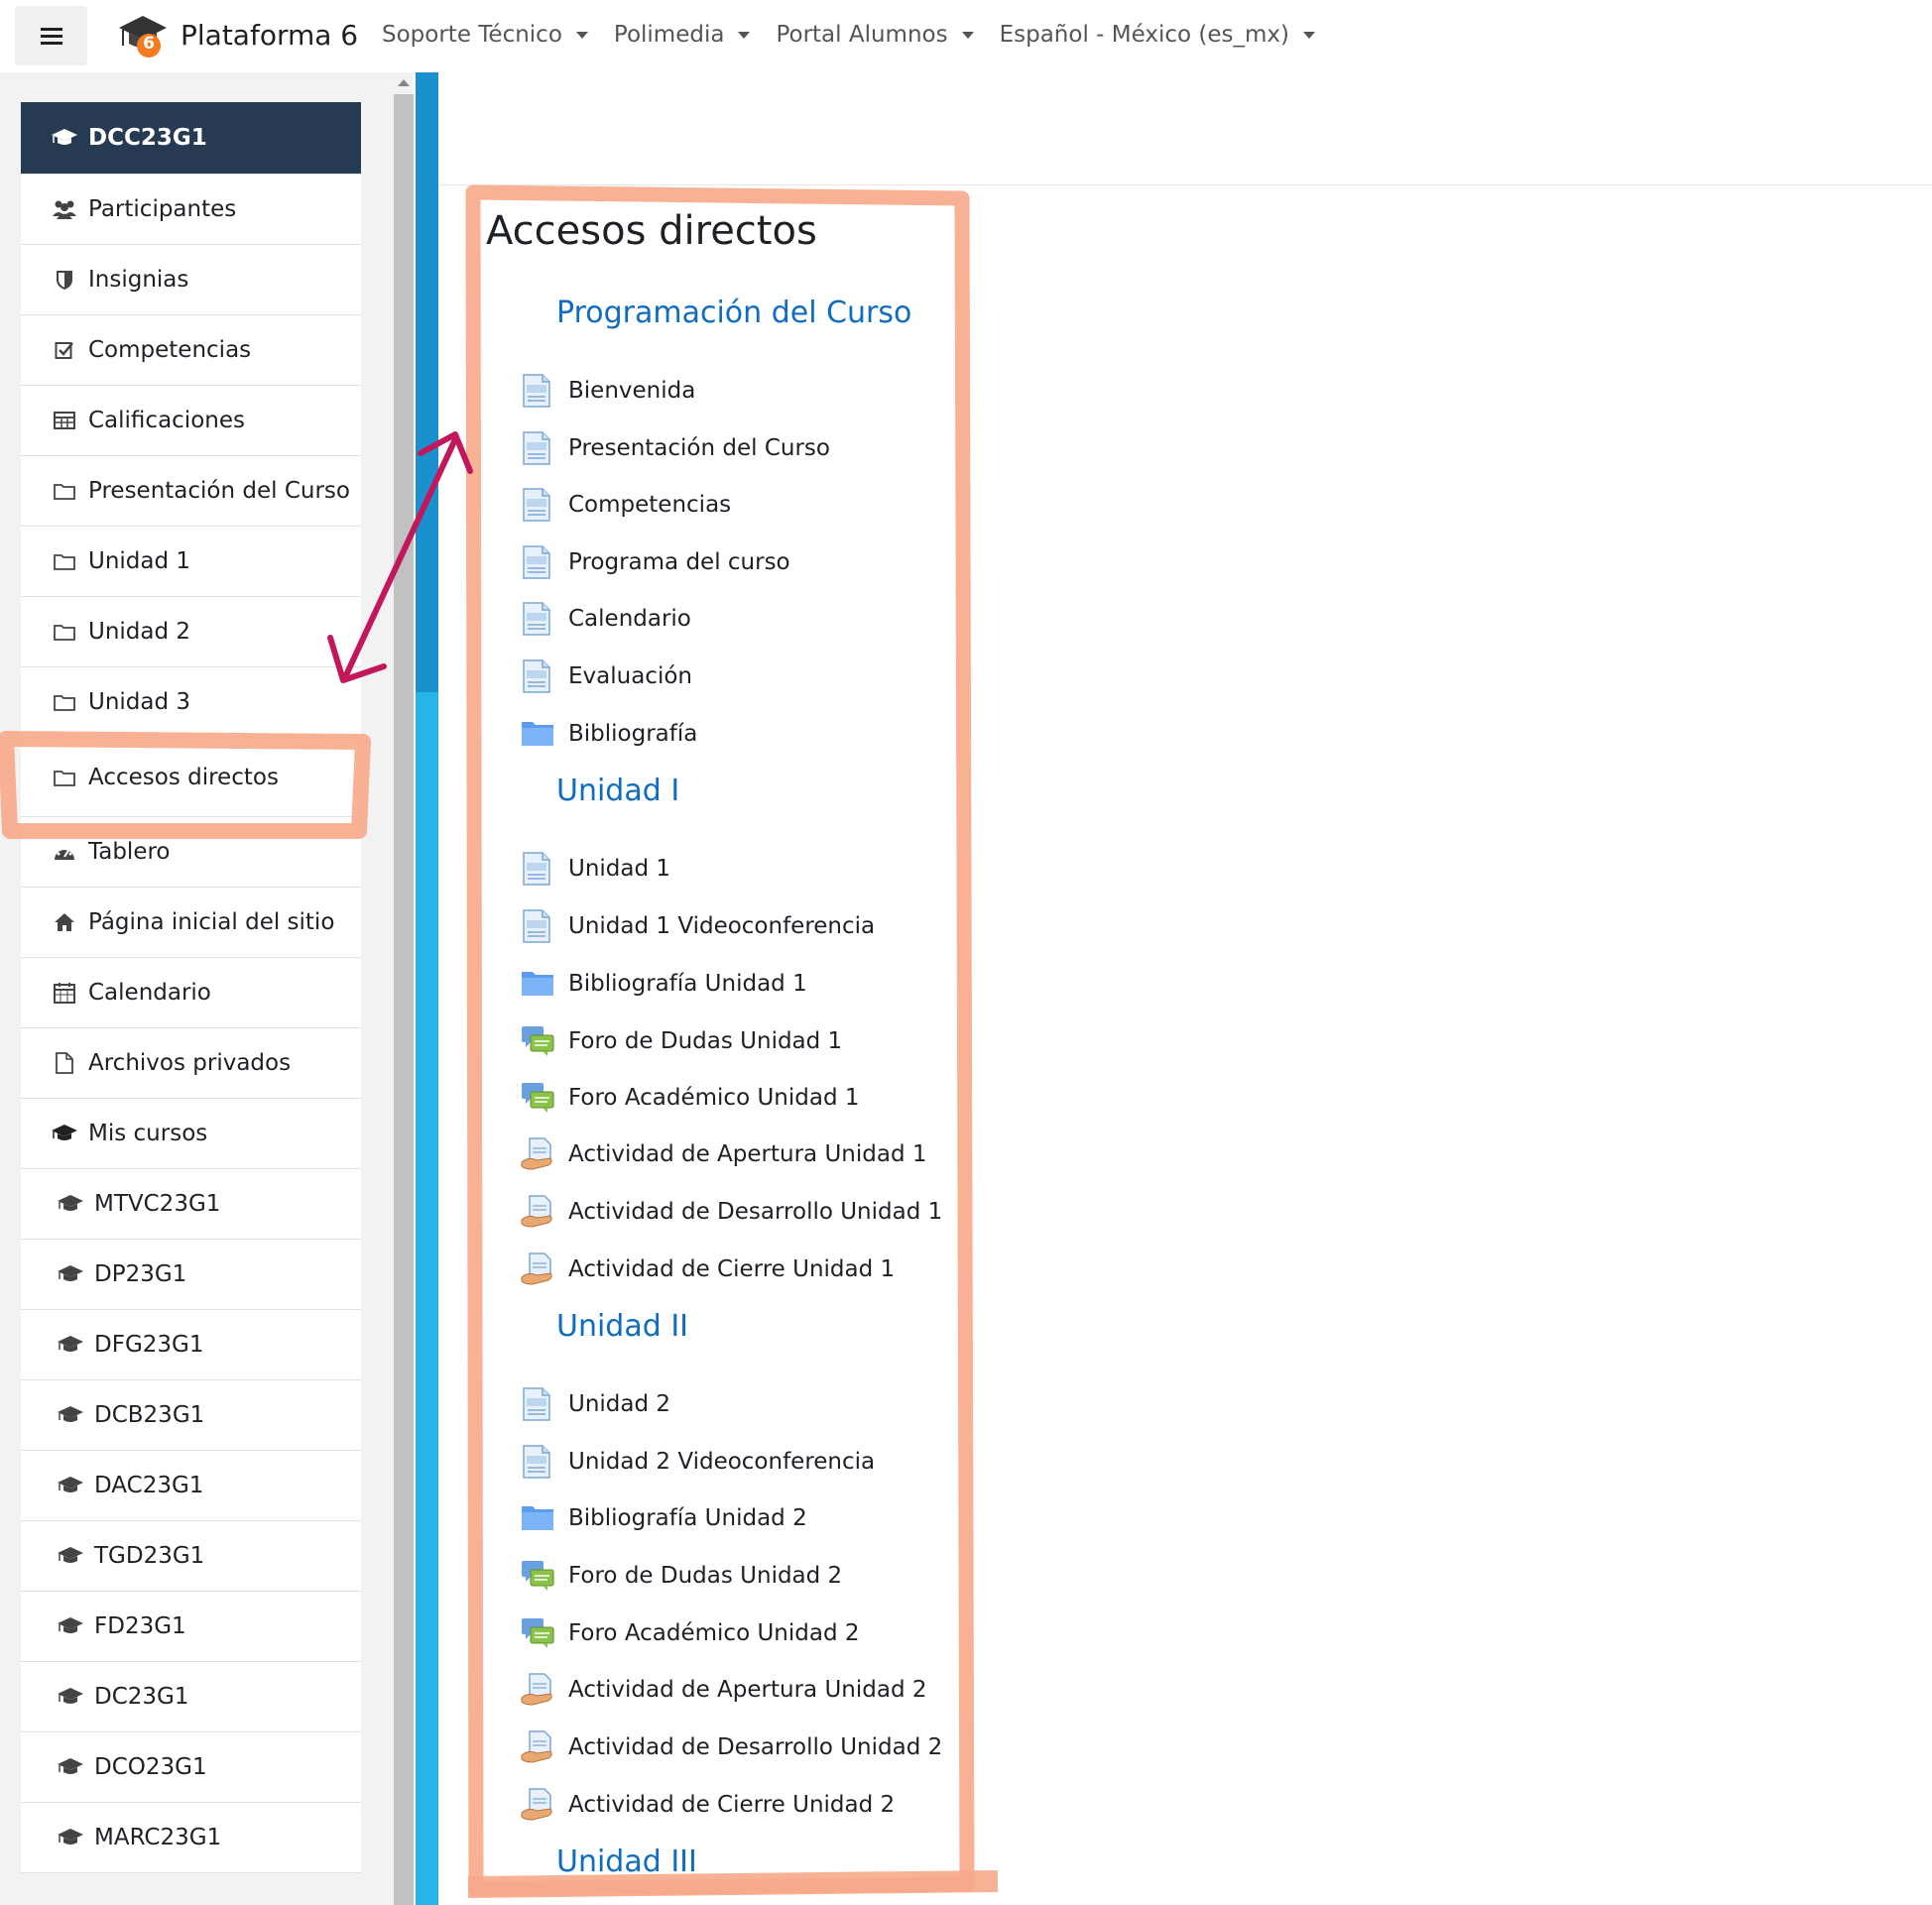 The height and width of the screenshot is (1905, 1932). I want to click on activity-link: Evaluación, so click(606, 676).